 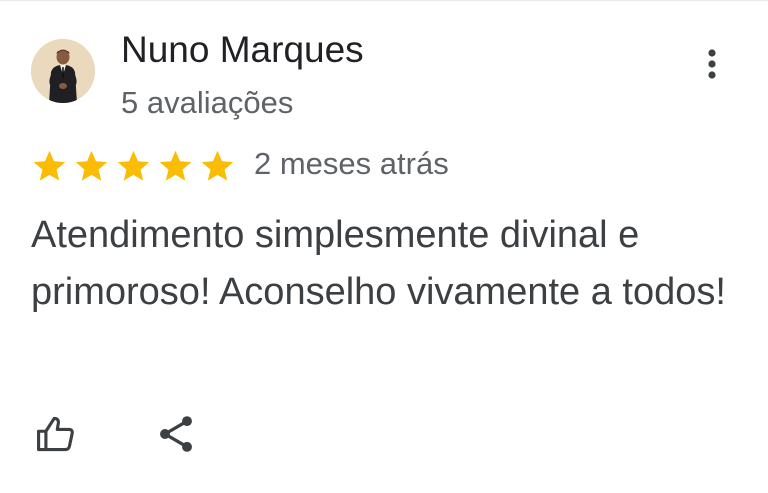 I want to click on more-options-button, so click(x=712, y=64).